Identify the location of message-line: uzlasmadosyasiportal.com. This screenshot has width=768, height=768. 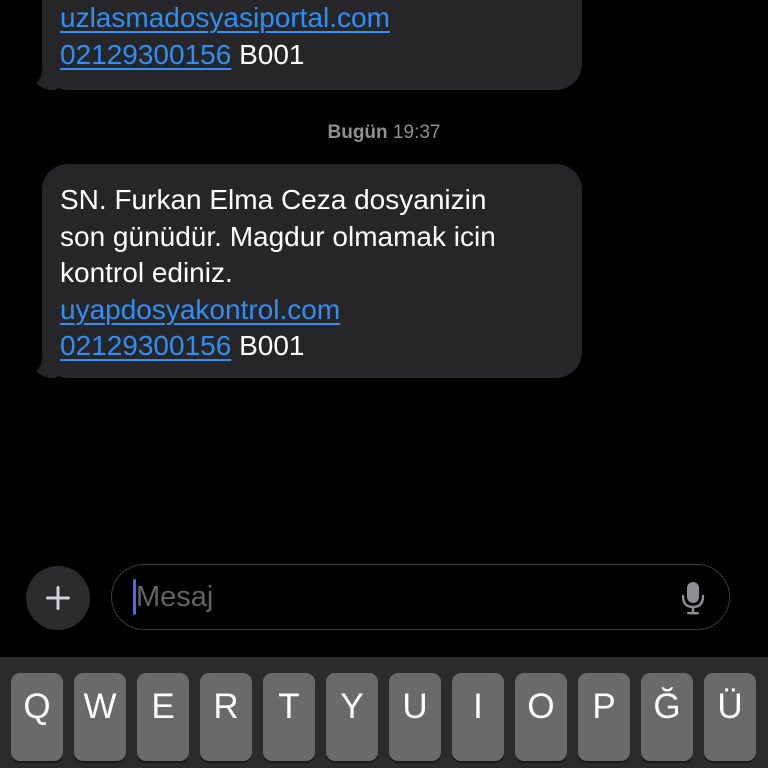
(225, 18).